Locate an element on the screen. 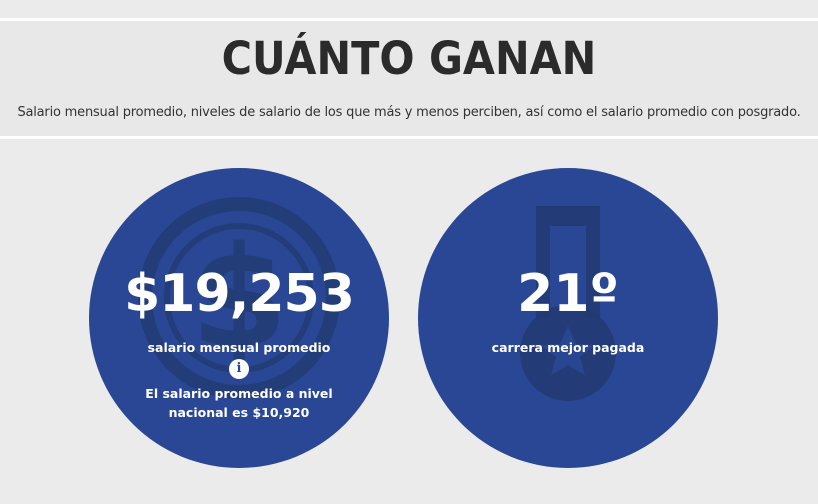 This screenshot has width=818, height=504. average-salary-label: salario mensual promedio is located at coordinates (239, 347).